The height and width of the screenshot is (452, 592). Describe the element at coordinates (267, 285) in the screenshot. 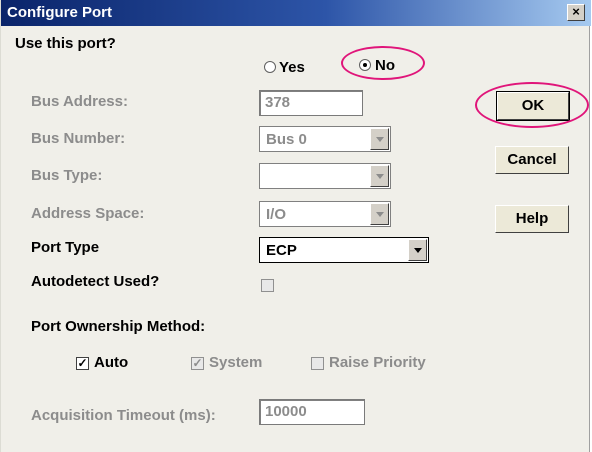

I see `autodetect-checkbox` at that location.